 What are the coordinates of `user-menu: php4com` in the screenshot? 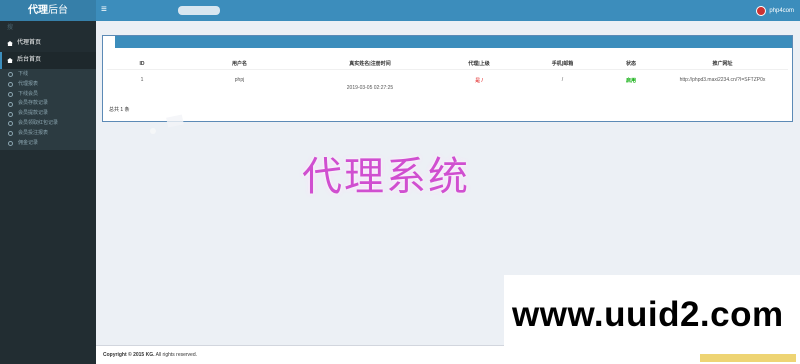 It's located at (775, 10).